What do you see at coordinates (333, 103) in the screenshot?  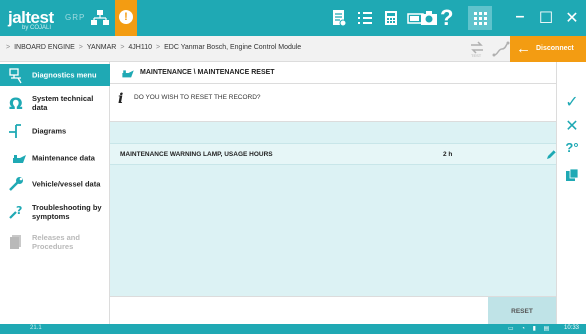 I see `info-prompt: i DO YOU WISH TO RESET THE RECORD?` at bounding box center [333, 103].